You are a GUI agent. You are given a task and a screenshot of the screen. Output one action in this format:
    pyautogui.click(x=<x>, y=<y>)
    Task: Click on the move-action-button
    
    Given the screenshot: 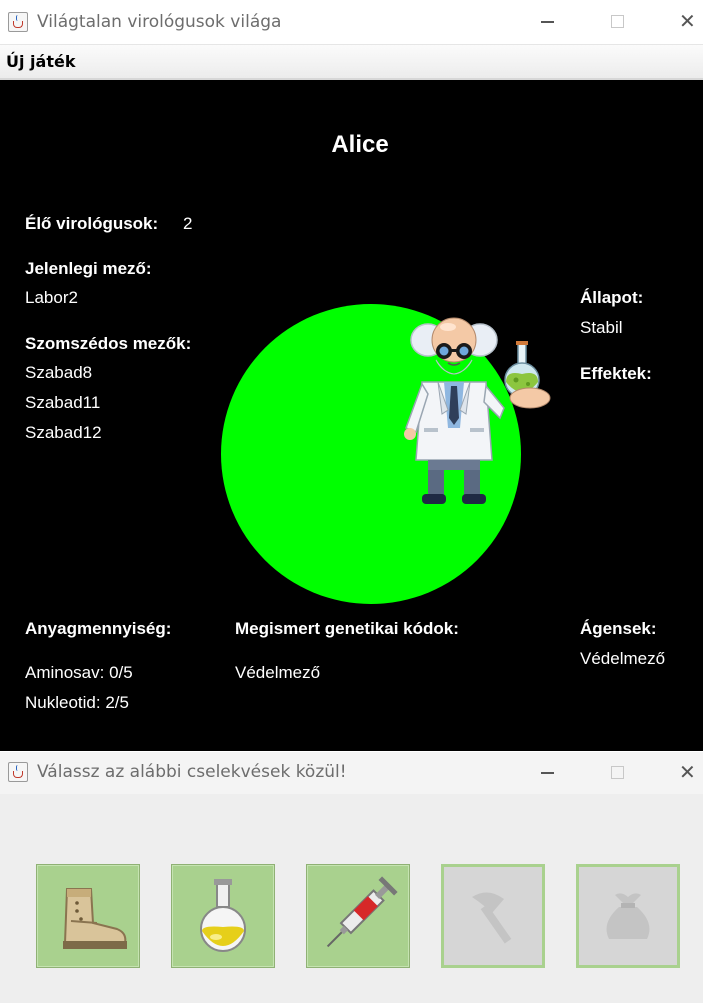 What is the action you would take?
    pyautogui.click(x=88, y=916)
    